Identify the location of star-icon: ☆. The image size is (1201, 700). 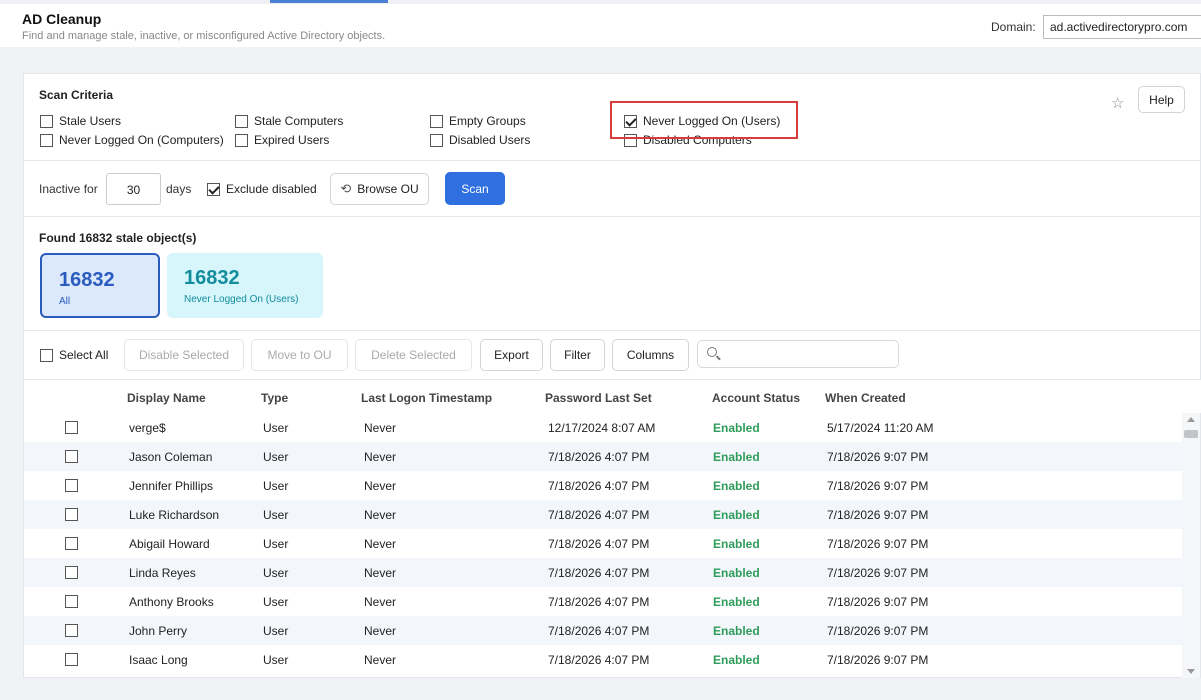
(1117, 103).